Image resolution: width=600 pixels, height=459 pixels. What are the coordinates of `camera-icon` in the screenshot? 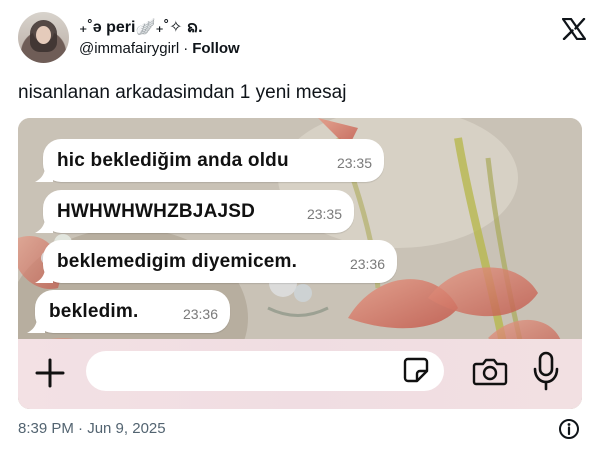 It's located at (490, 371).